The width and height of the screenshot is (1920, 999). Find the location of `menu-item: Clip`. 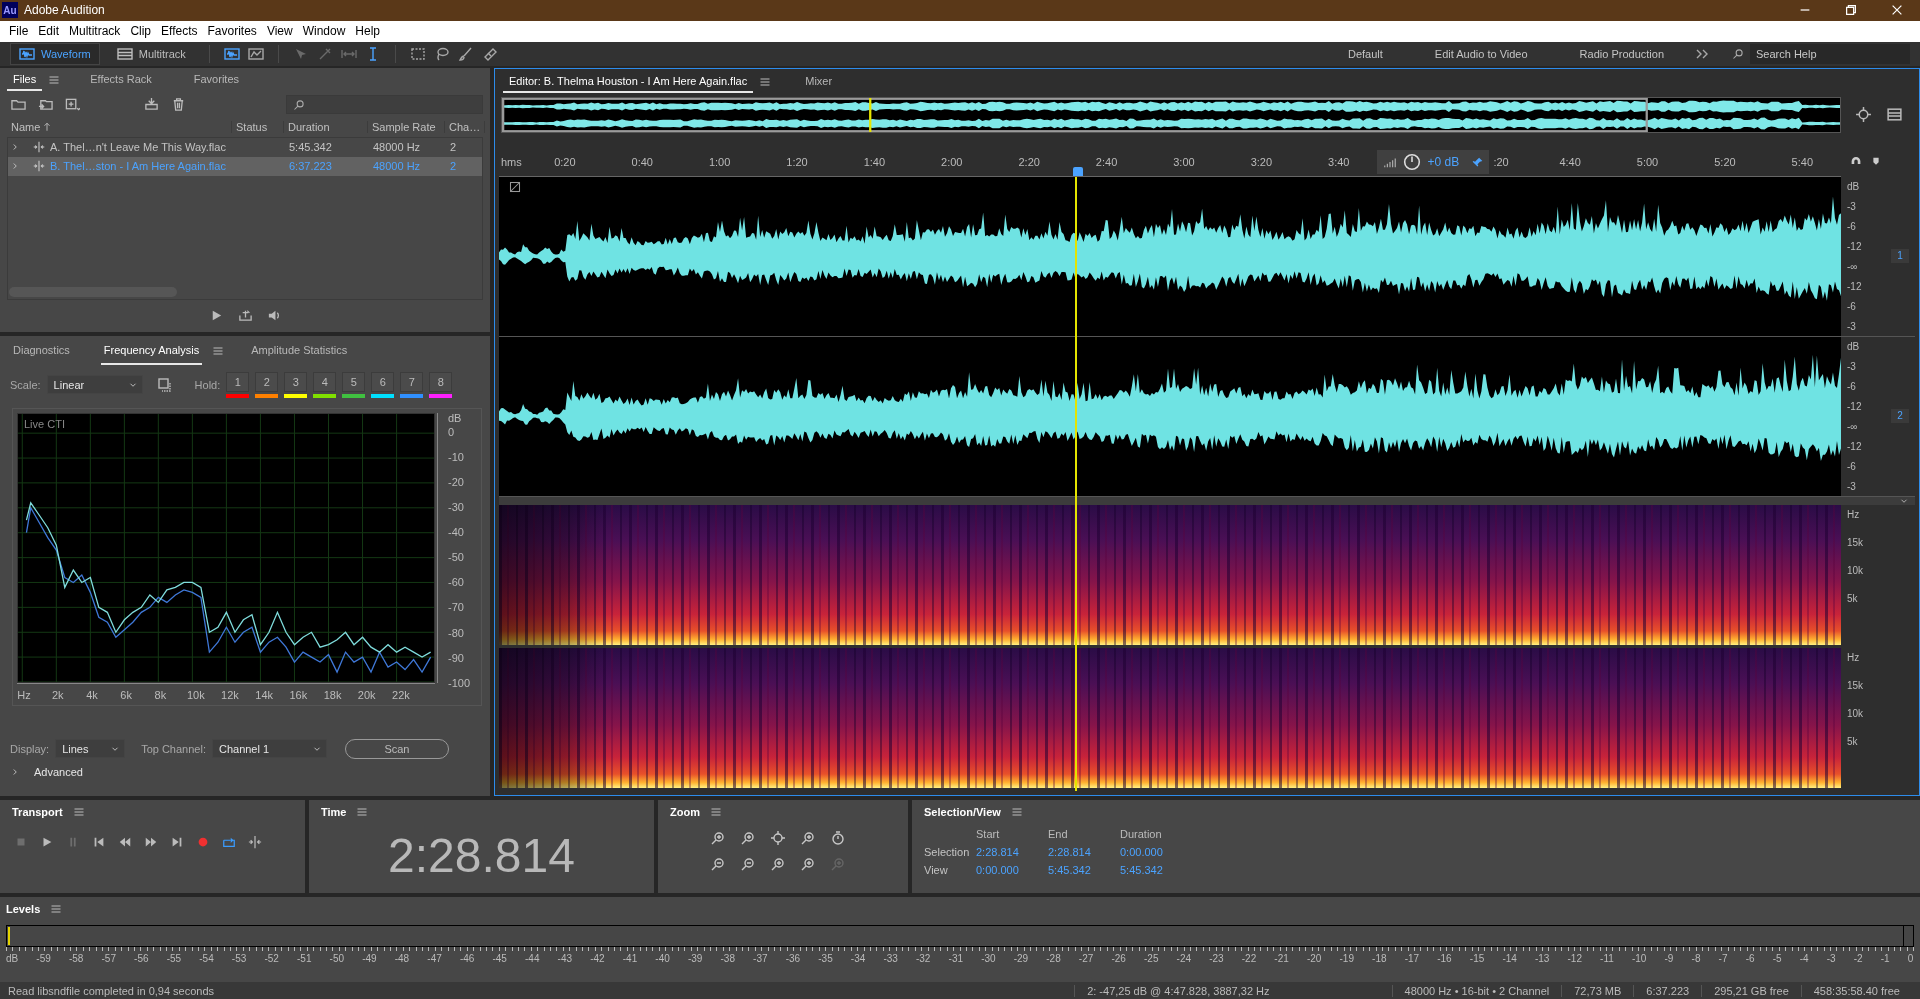

menu-item: Clip is located at coordinates (141, 31).